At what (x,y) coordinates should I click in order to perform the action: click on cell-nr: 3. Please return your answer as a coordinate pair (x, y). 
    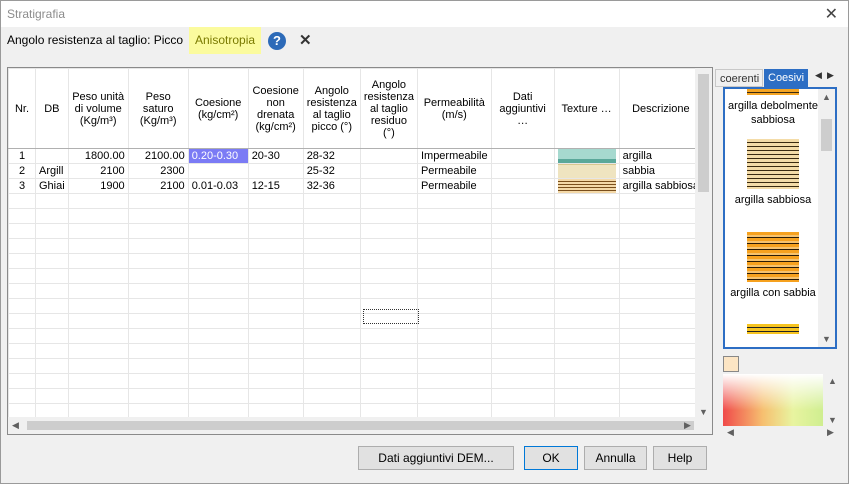
    Looking at the image, I should click on (22, 186).